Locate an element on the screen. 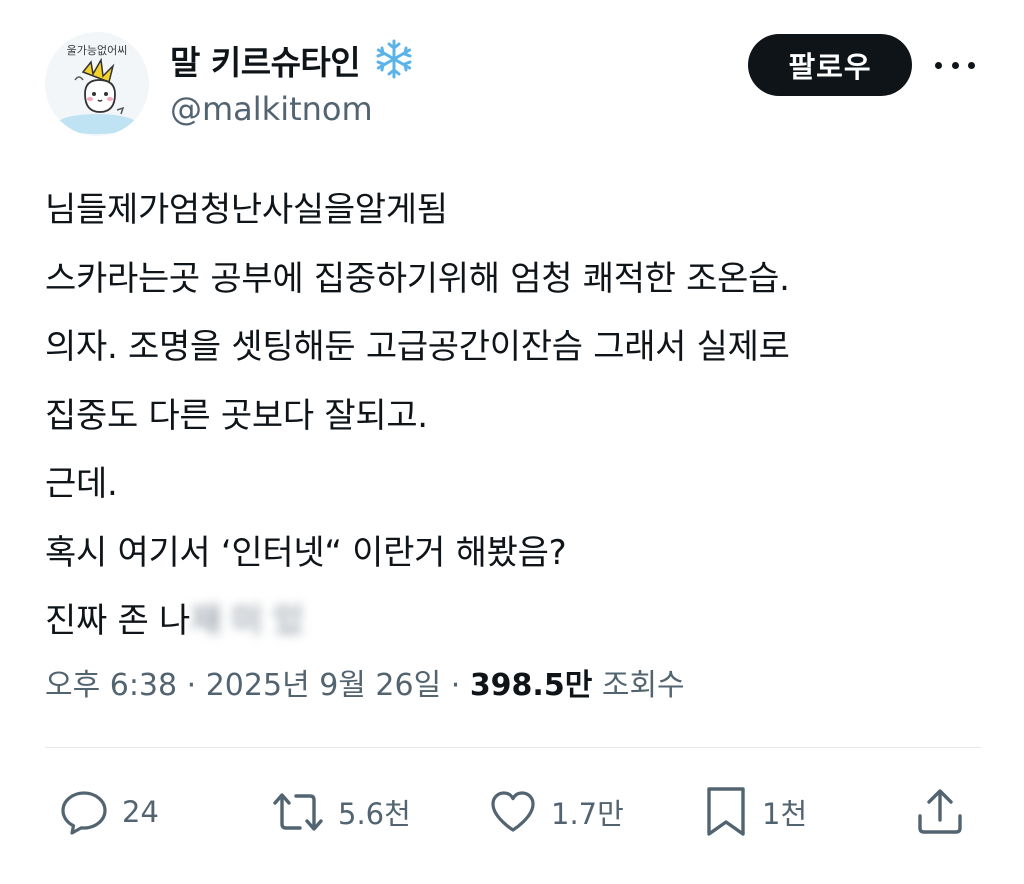 The width and height of the screenshot is (1024, 884). retweet-icon is located at coordinates (298, 812).